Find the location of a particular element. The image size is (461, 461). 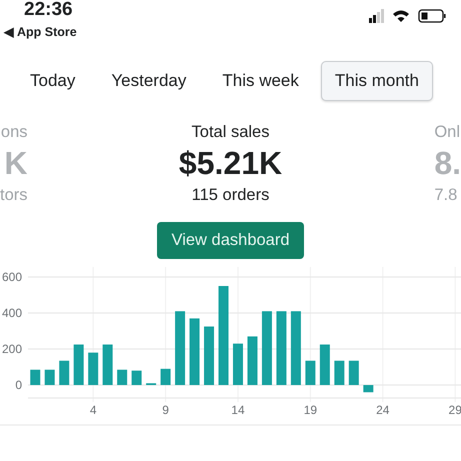

period-tab: This month is located at coordinates (376, 81).